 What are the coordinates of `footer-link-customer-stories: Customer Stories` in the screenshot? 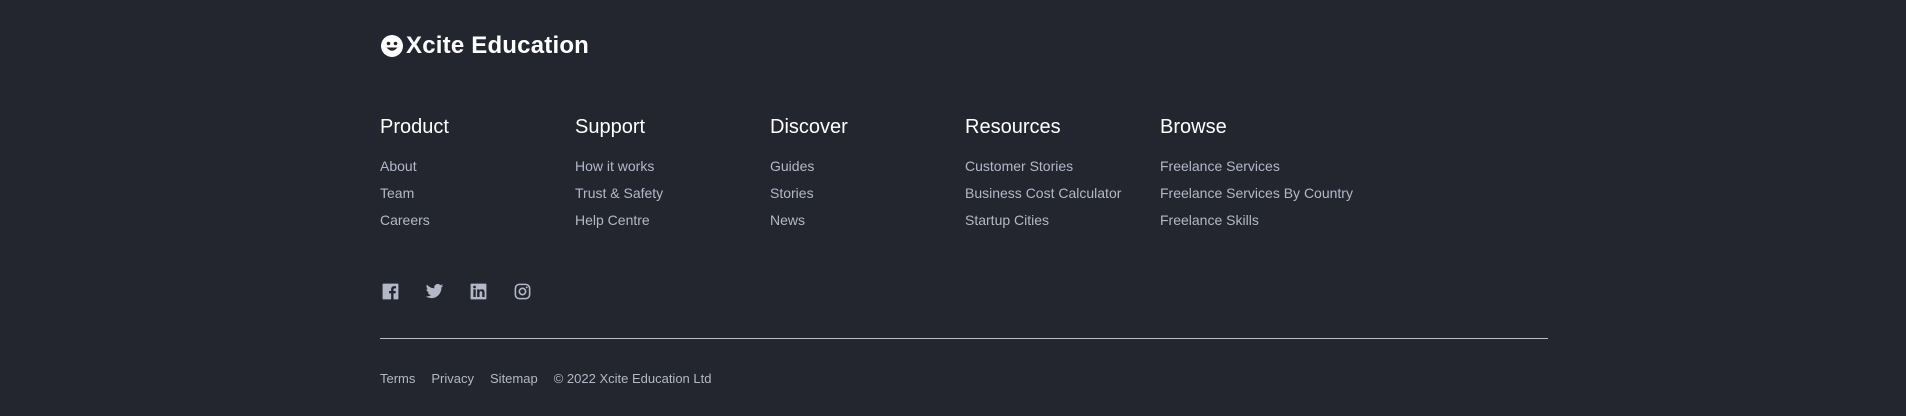 It's located at (1019, 166).